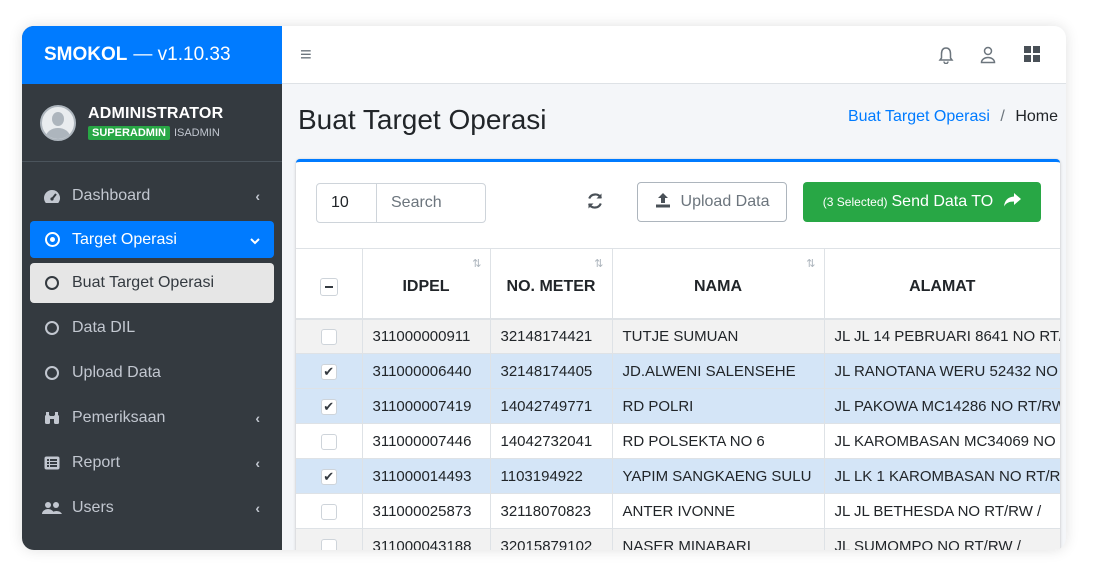  Describe the element at coordinates (182, 54) in the screenshot. I see `brand-version: — v1.10.33` at that location.